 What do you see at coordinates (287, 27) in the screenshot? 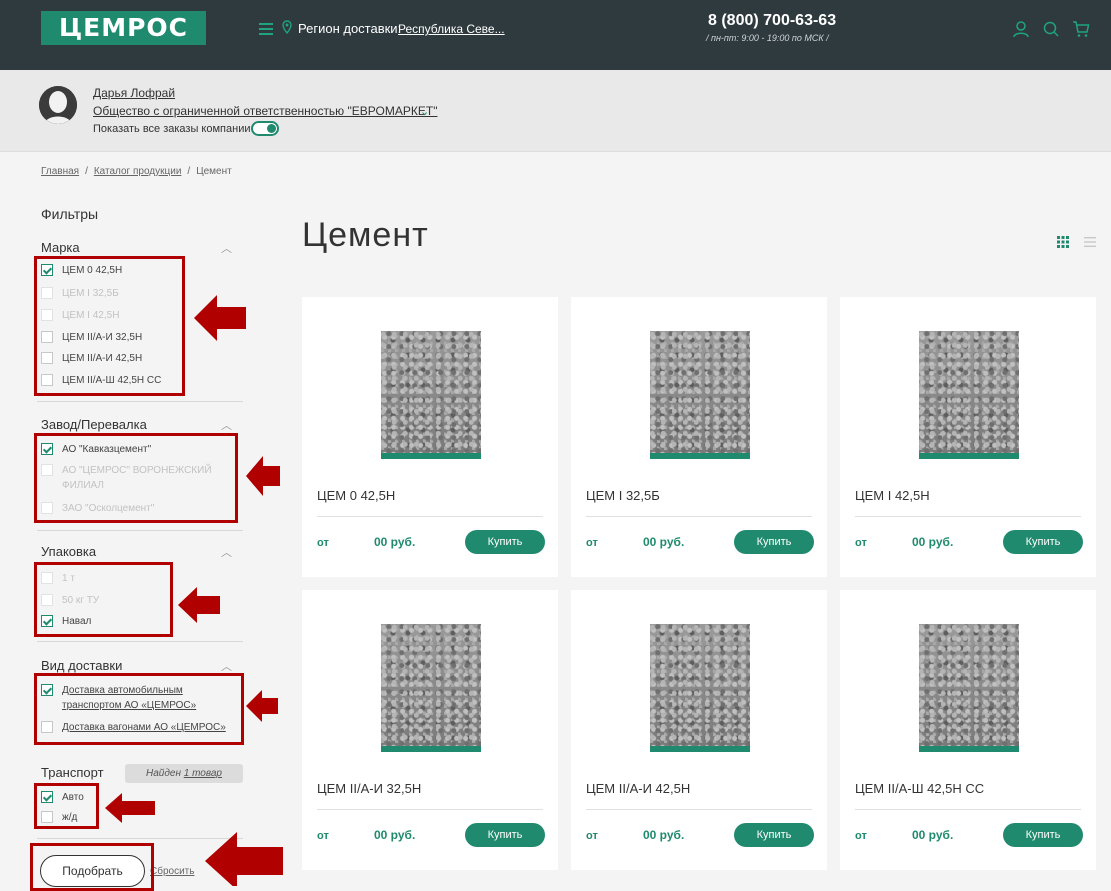
I see `location-pin-icon` at bounding box center [287, 27].